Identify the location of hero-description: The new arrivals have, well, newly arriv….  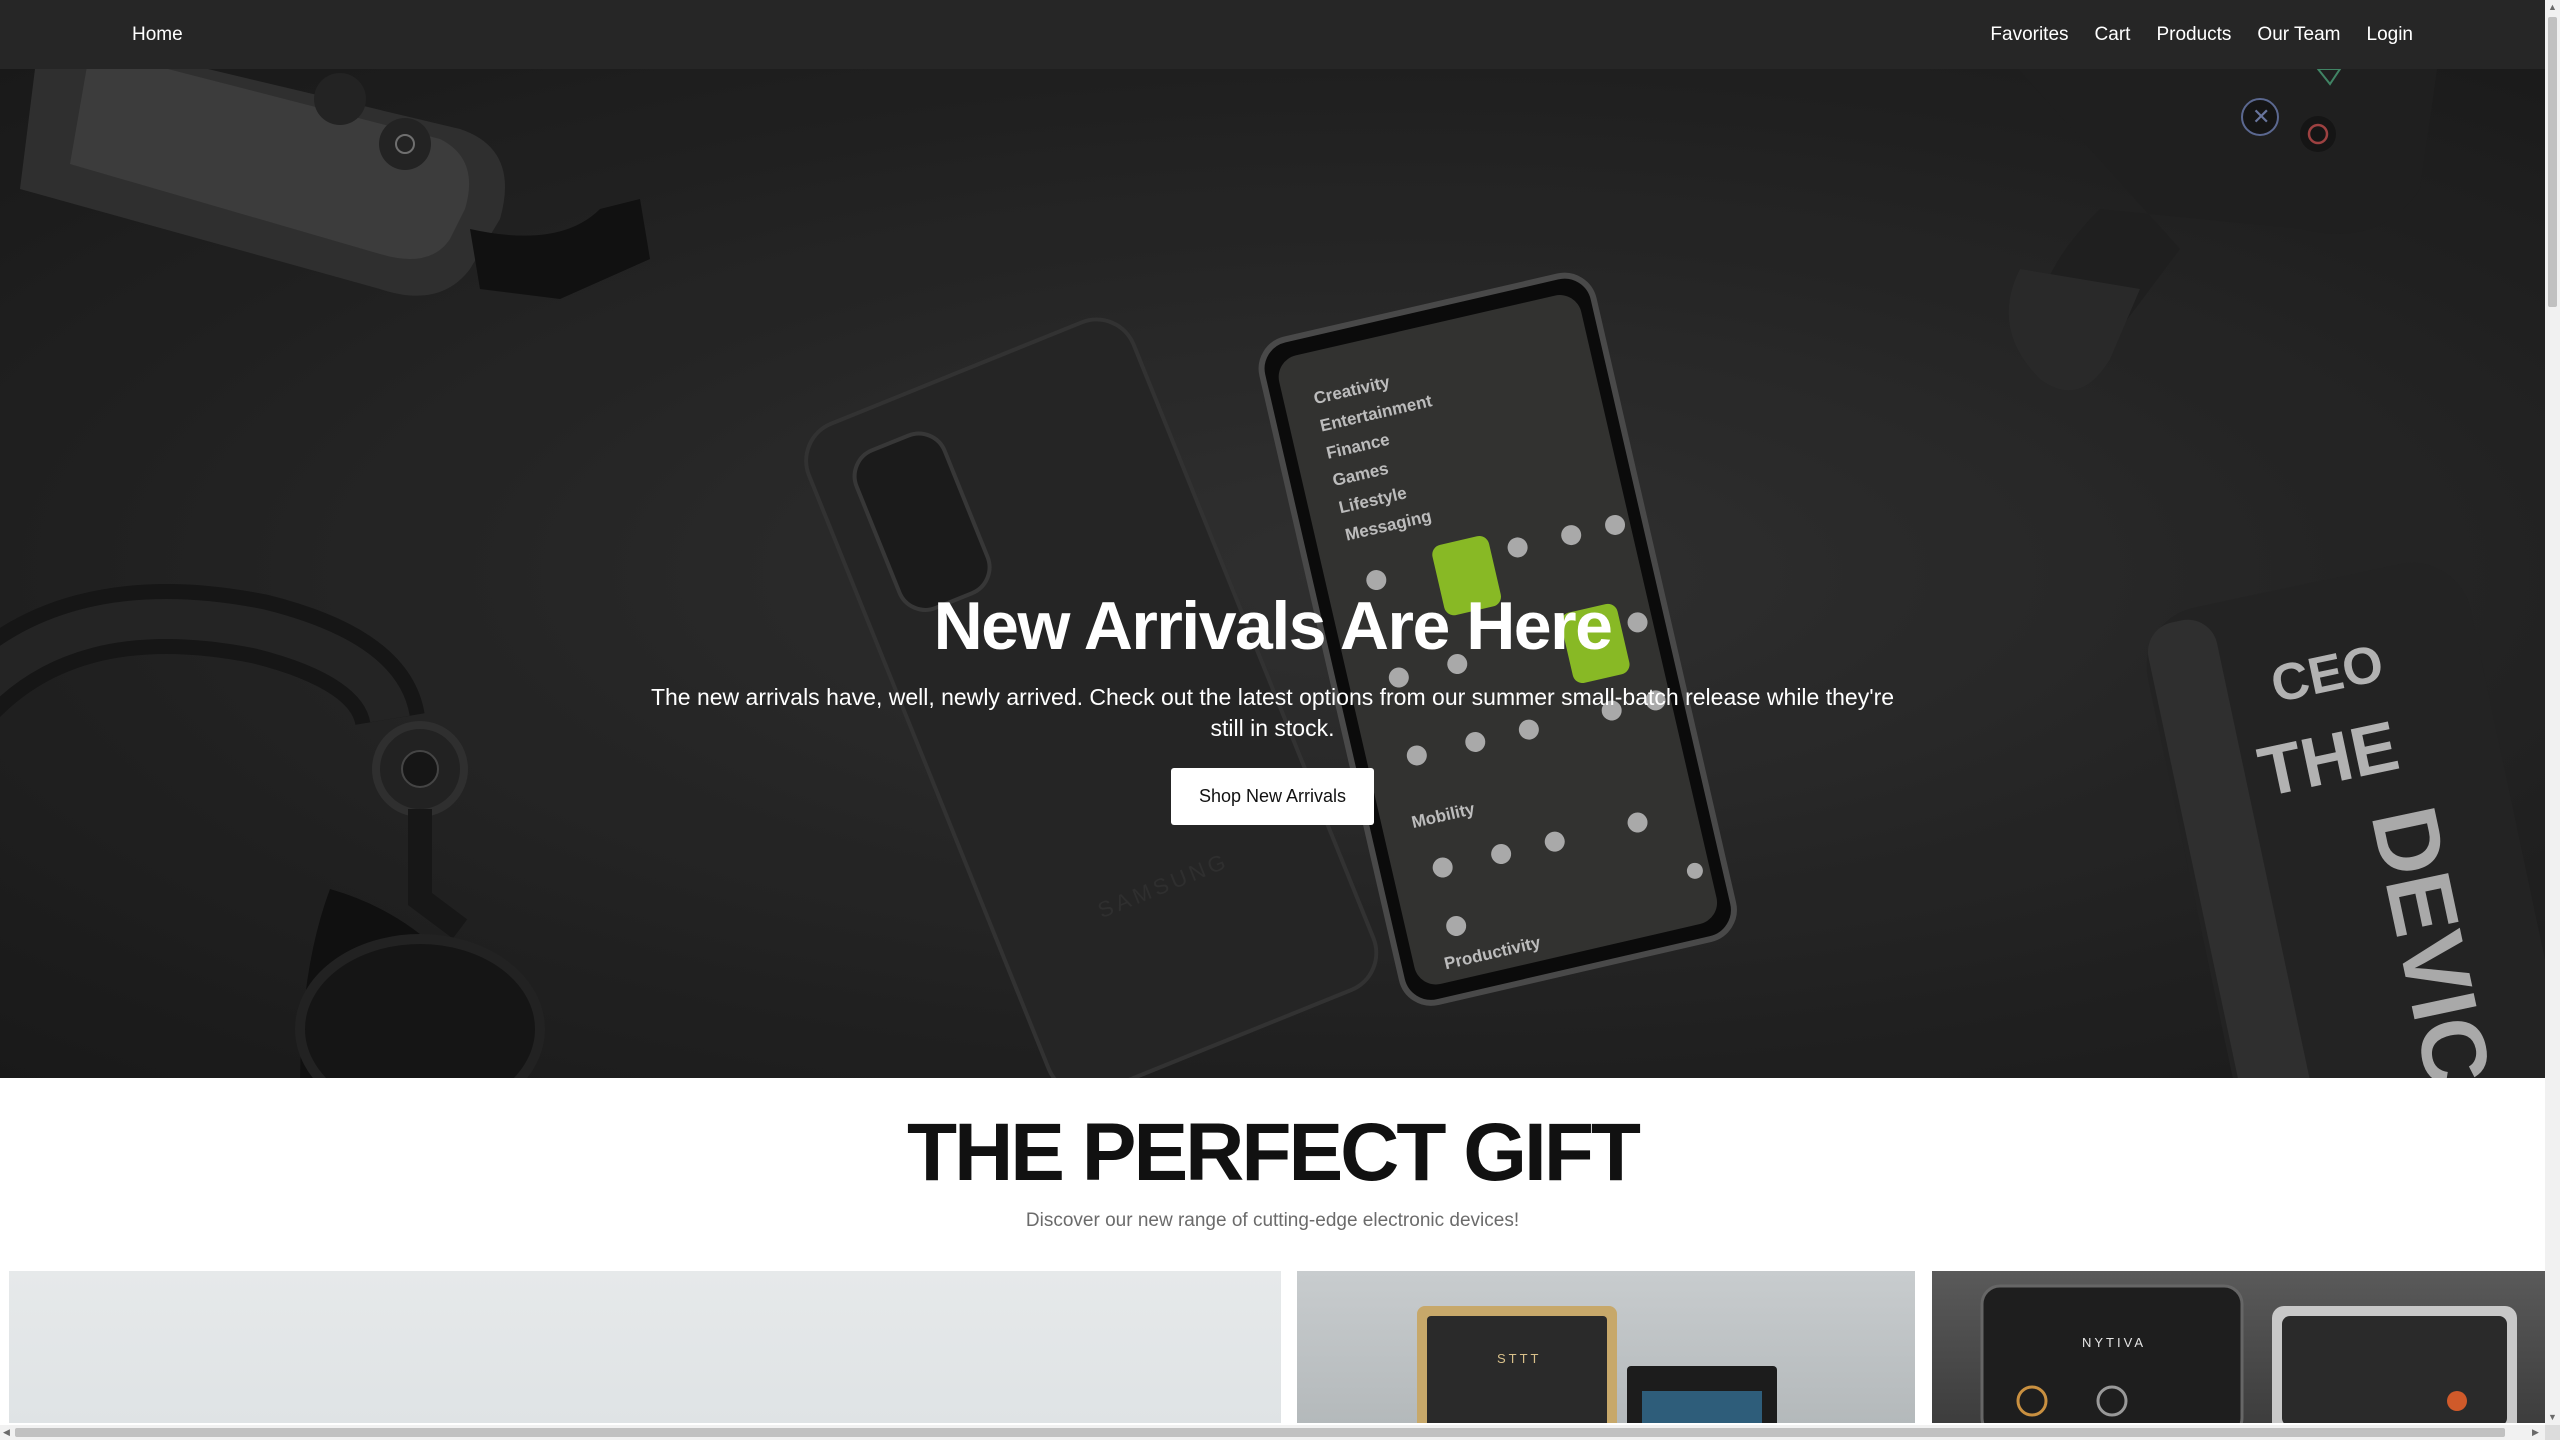
(1272, 712).